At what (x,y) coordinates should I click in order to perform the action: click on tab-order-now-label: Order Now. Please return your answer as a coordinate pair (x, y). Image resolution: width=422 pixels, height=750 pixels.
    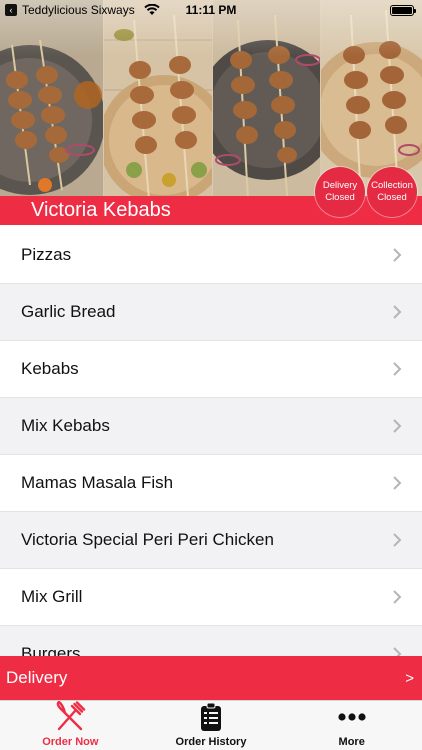
    Looking at the image, I should click on (70, 742).